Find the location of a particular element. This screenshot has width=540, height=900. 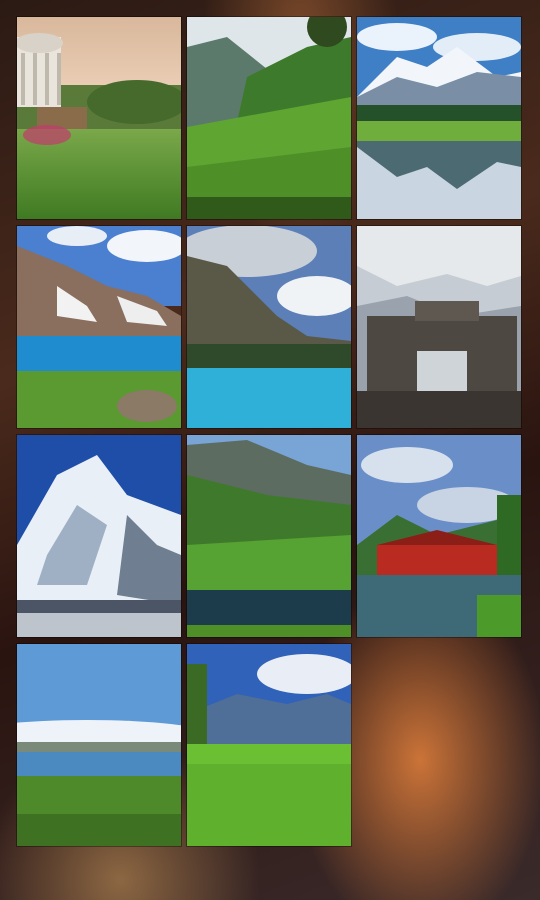

photo-mountain-lake is located at coordinates (99, 327).